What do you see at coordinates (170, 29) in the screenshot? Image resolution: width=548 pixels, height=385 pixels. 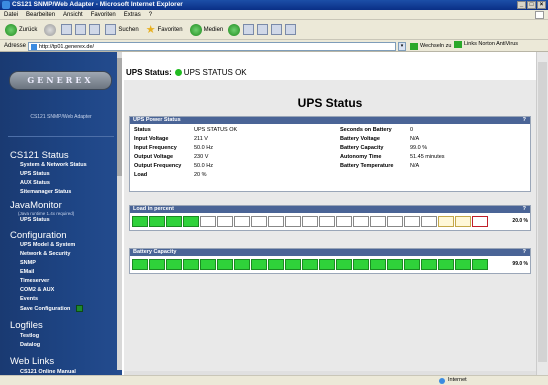 I see `favorites-label: Favoriten` at bounding box center [170, 29].